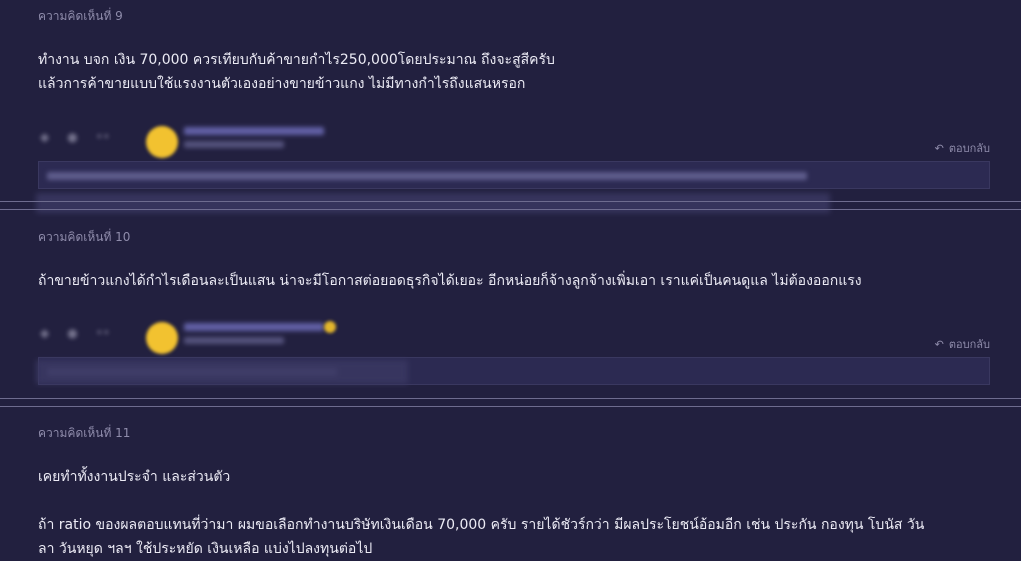  Describe the element at coordinates (330, 327) in the screenshot. I see `member-badge-icon` at that location.